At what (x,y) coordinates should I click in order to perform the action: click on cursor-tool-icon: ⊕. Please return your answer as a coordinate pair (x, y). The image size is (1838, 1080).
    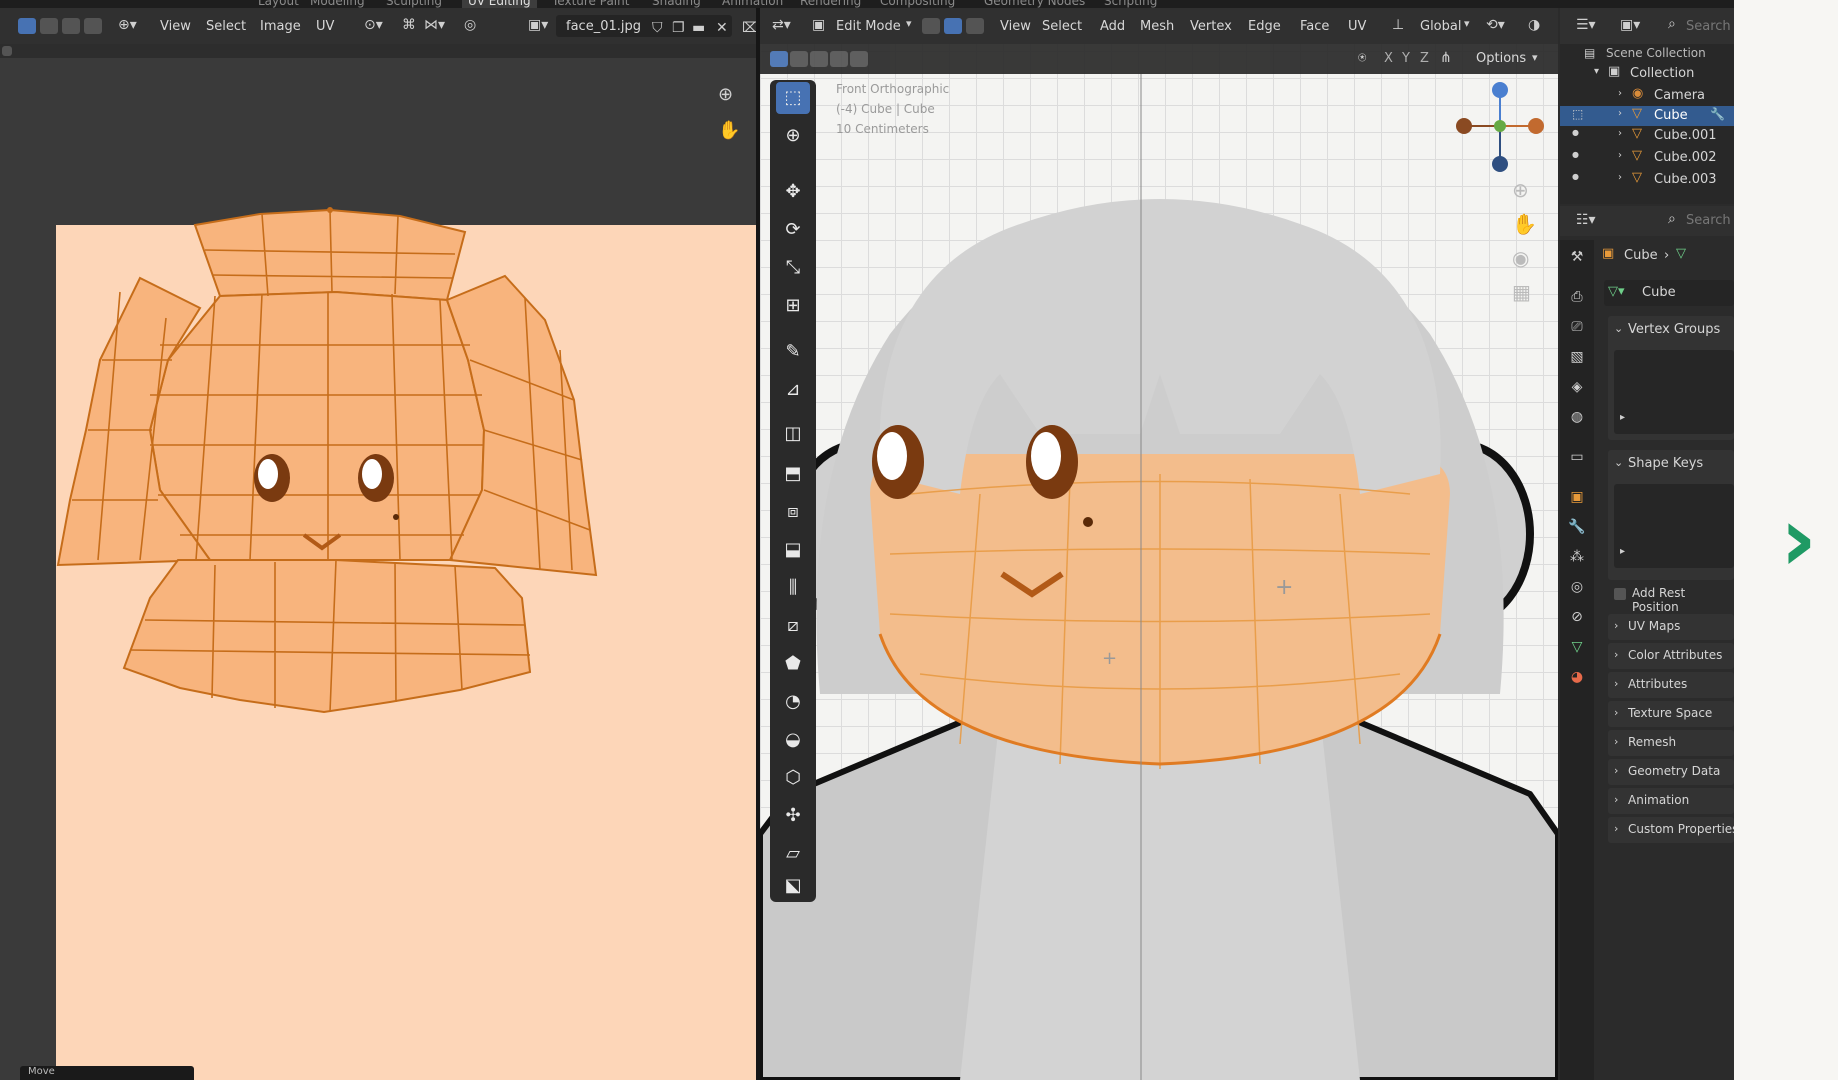
    Looking at the image, I should click on (793, 136).